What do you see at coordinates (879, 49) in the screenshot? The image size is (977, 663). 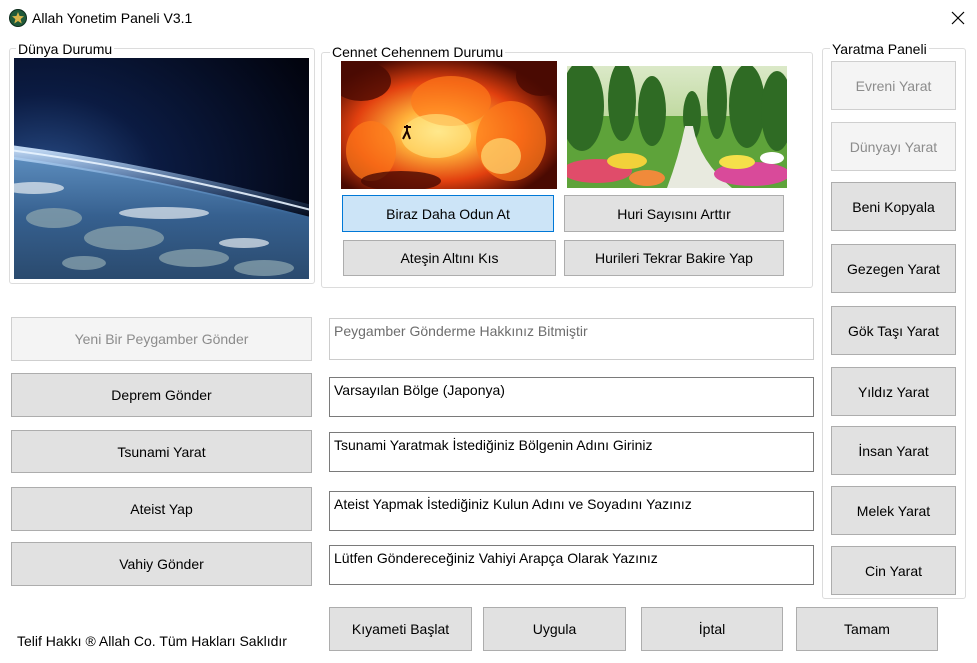 I see `creation-panel-label: Yaratma Paneli` at bounding box center [879, 49].